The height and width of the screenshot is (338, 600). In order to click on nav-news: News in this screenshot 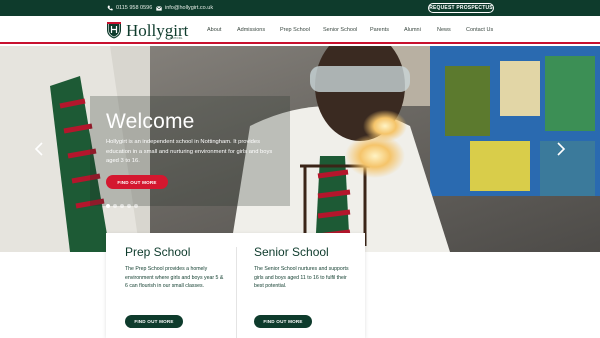, I will do `click(444, 31)`.